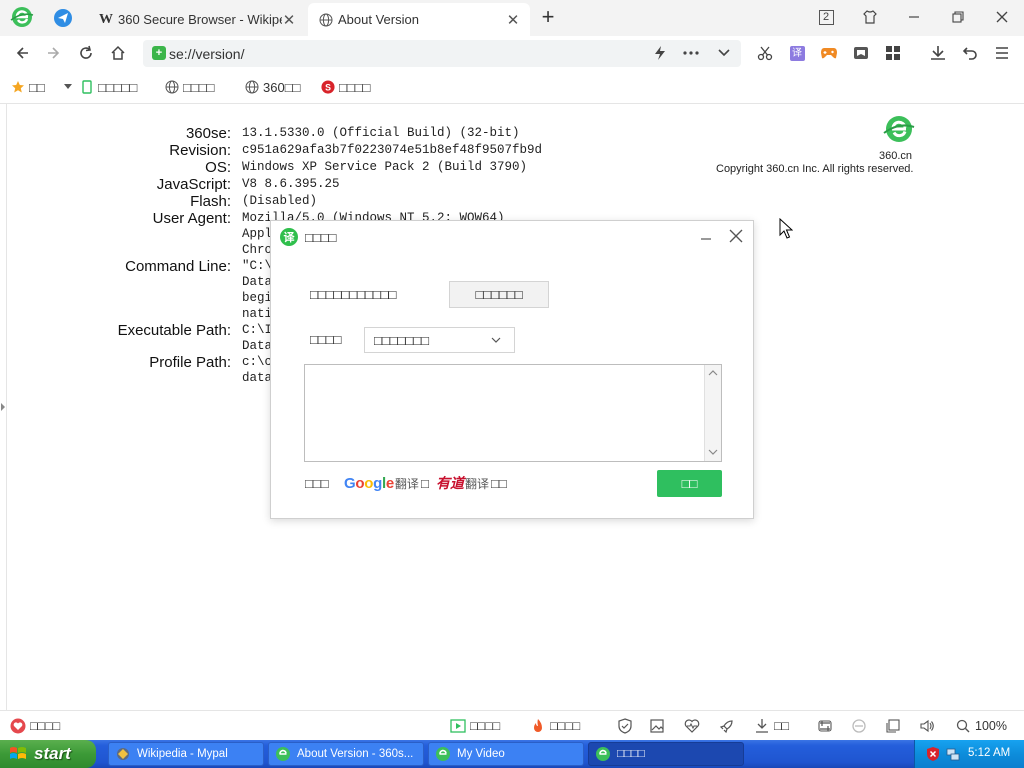  I want to click on mouse-cursor-icon, so click(786, 228).